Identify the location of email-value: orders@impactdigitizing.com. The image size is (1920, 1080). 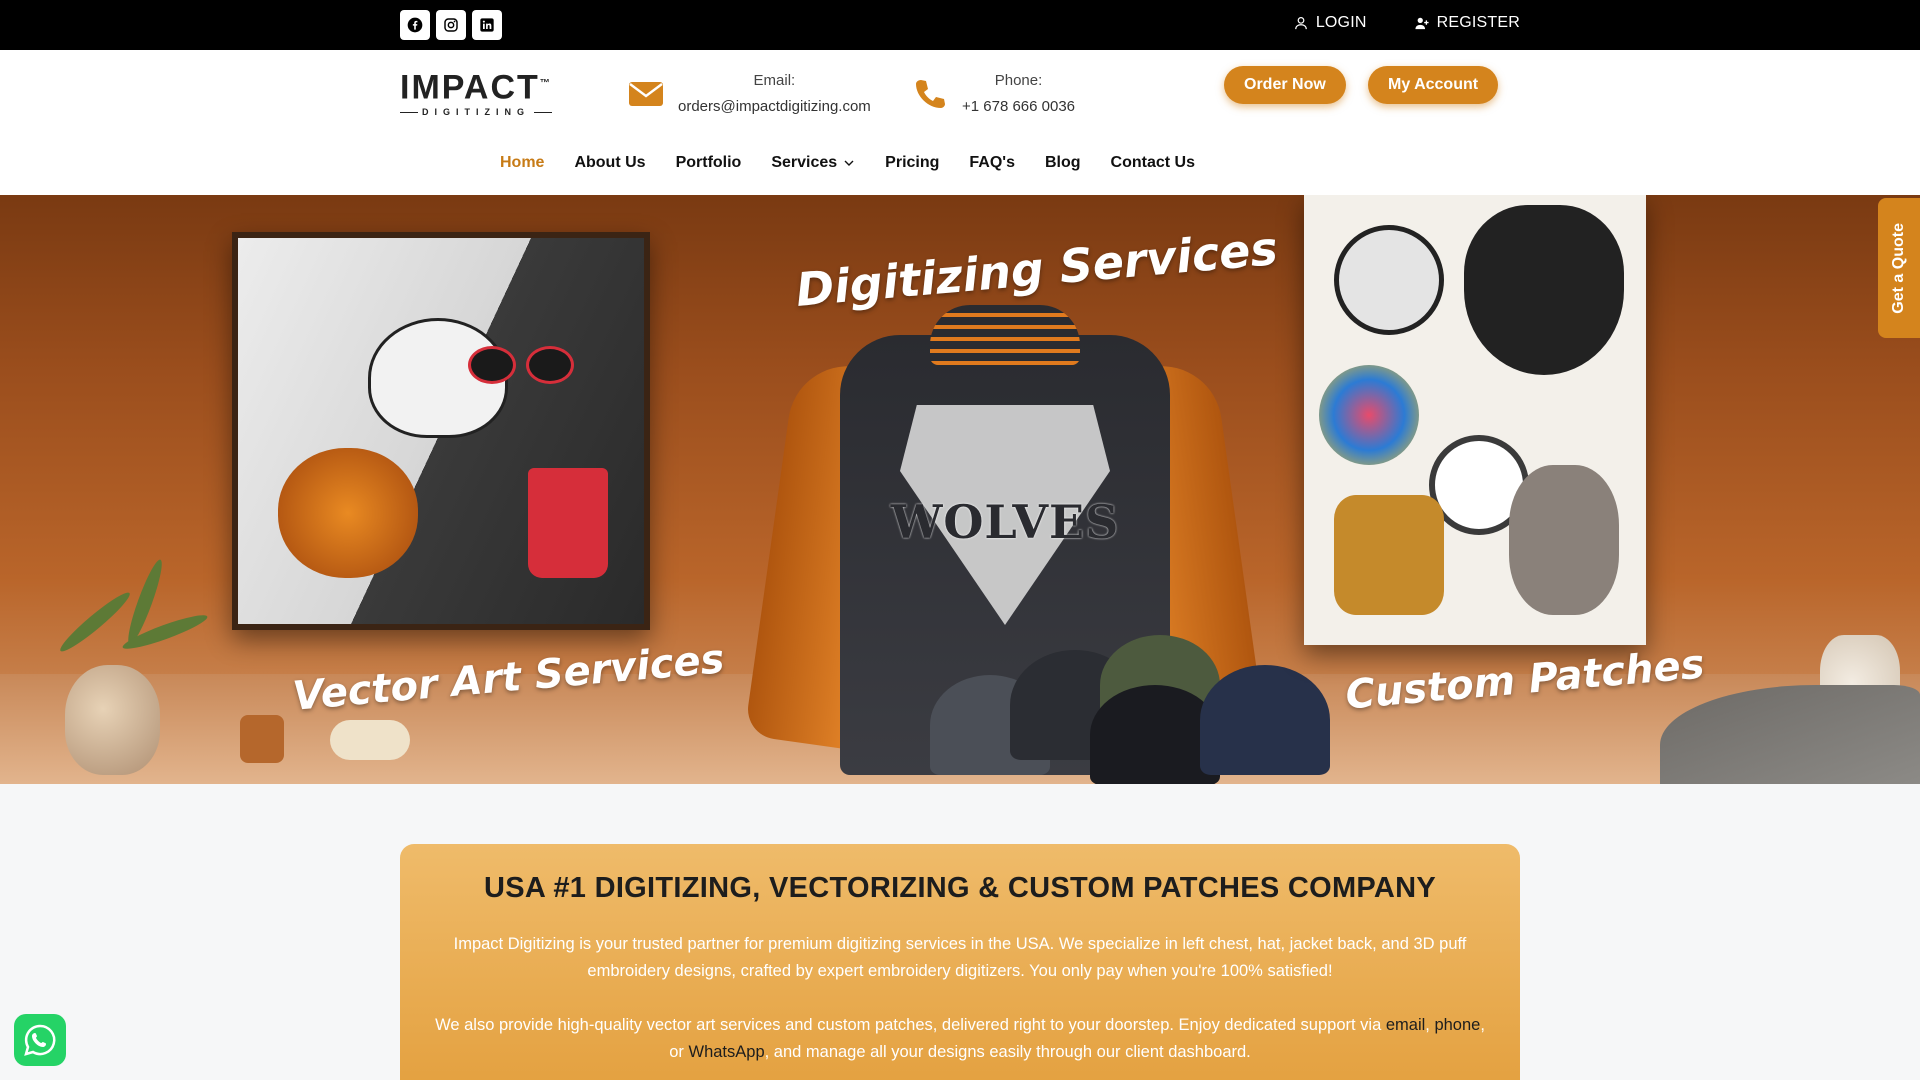
(774, 107).